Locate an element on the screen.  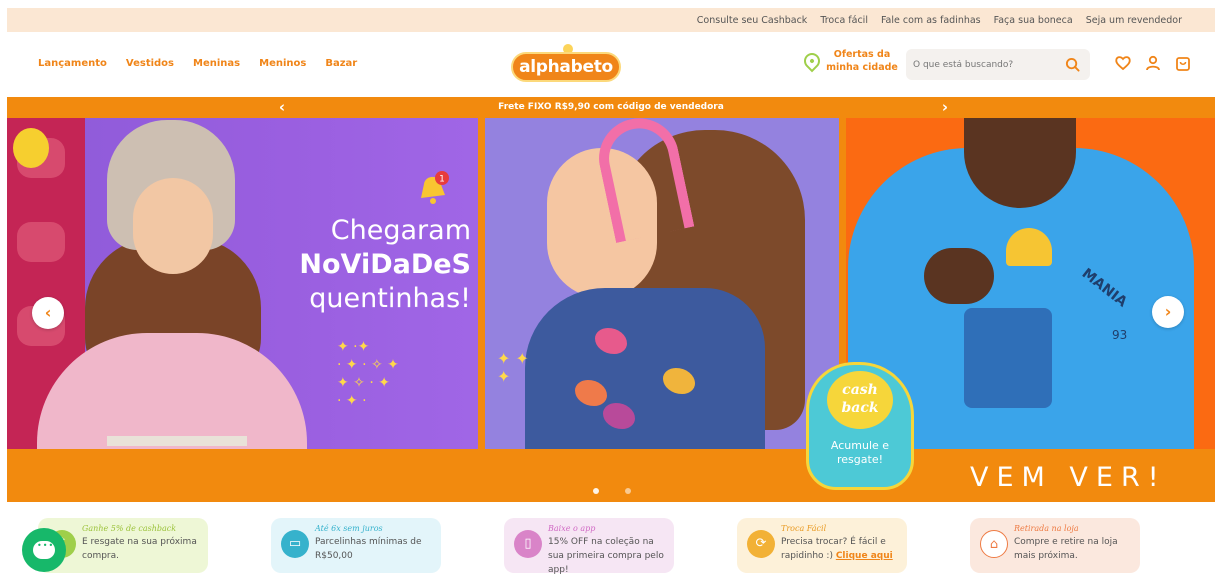
exchange-link: Clique aqui is located at coordinates (864, 556).